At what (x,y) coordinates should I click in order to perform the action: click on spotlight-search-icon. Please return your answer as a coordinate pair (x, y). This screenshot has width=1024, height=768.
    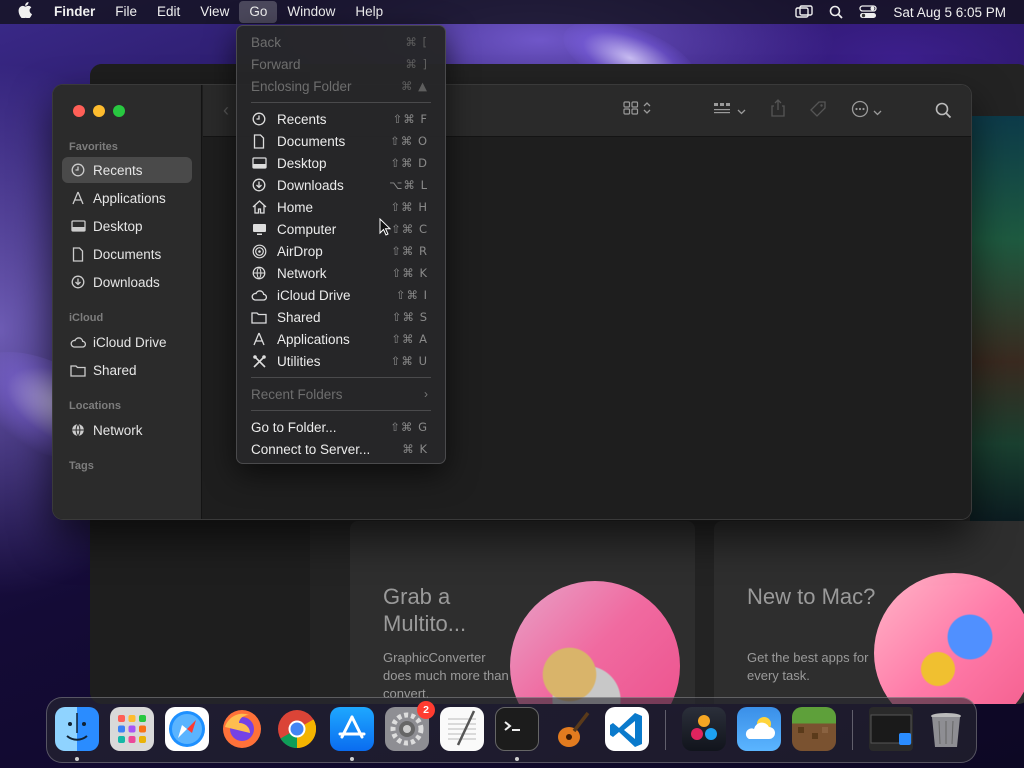
    Looking at the image, I should click on (836, 12).